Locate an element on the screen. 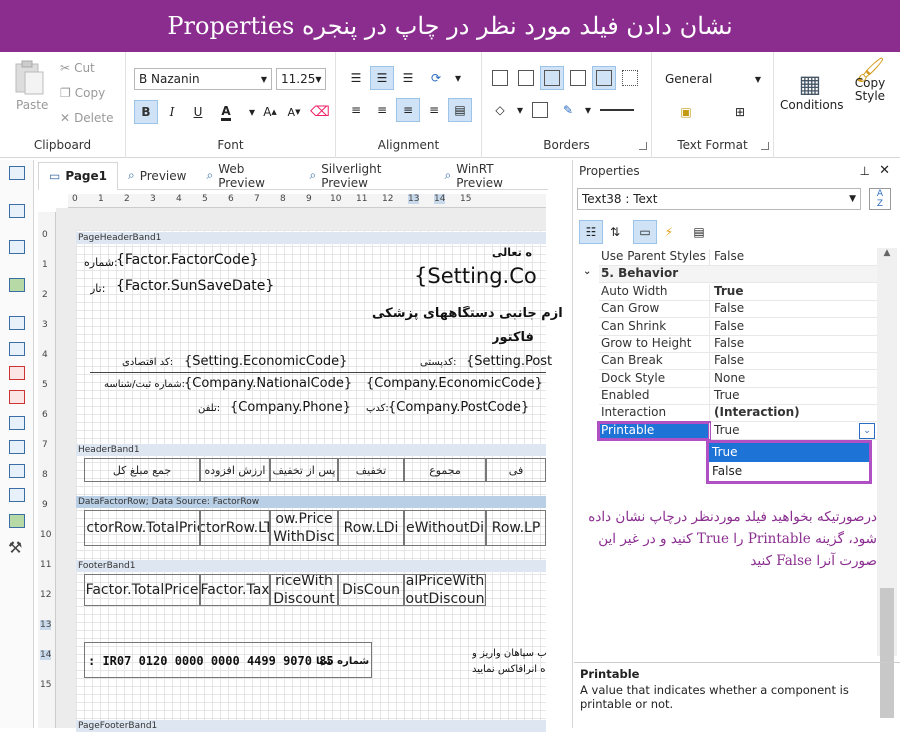 Image resolution: width=900 pixels, height=732 pixels. border-right-icon is located at coordinates (578, 78).